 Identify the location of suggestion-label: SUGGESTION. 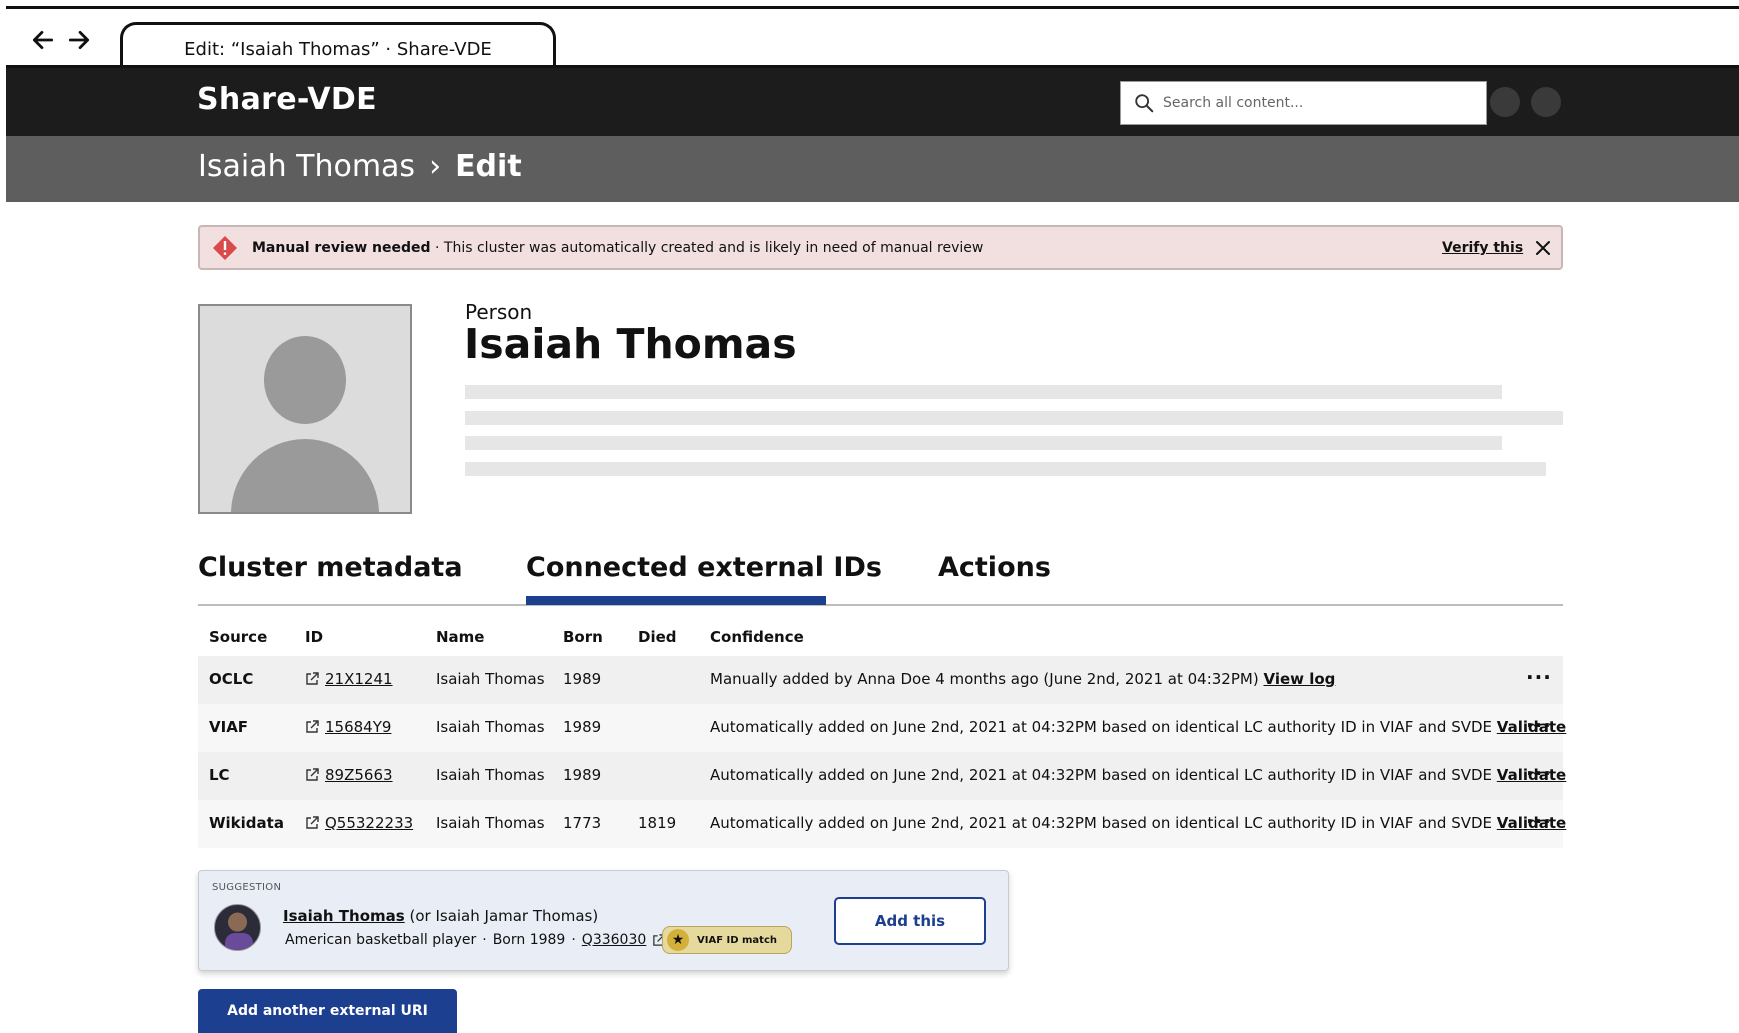
(247, 887).